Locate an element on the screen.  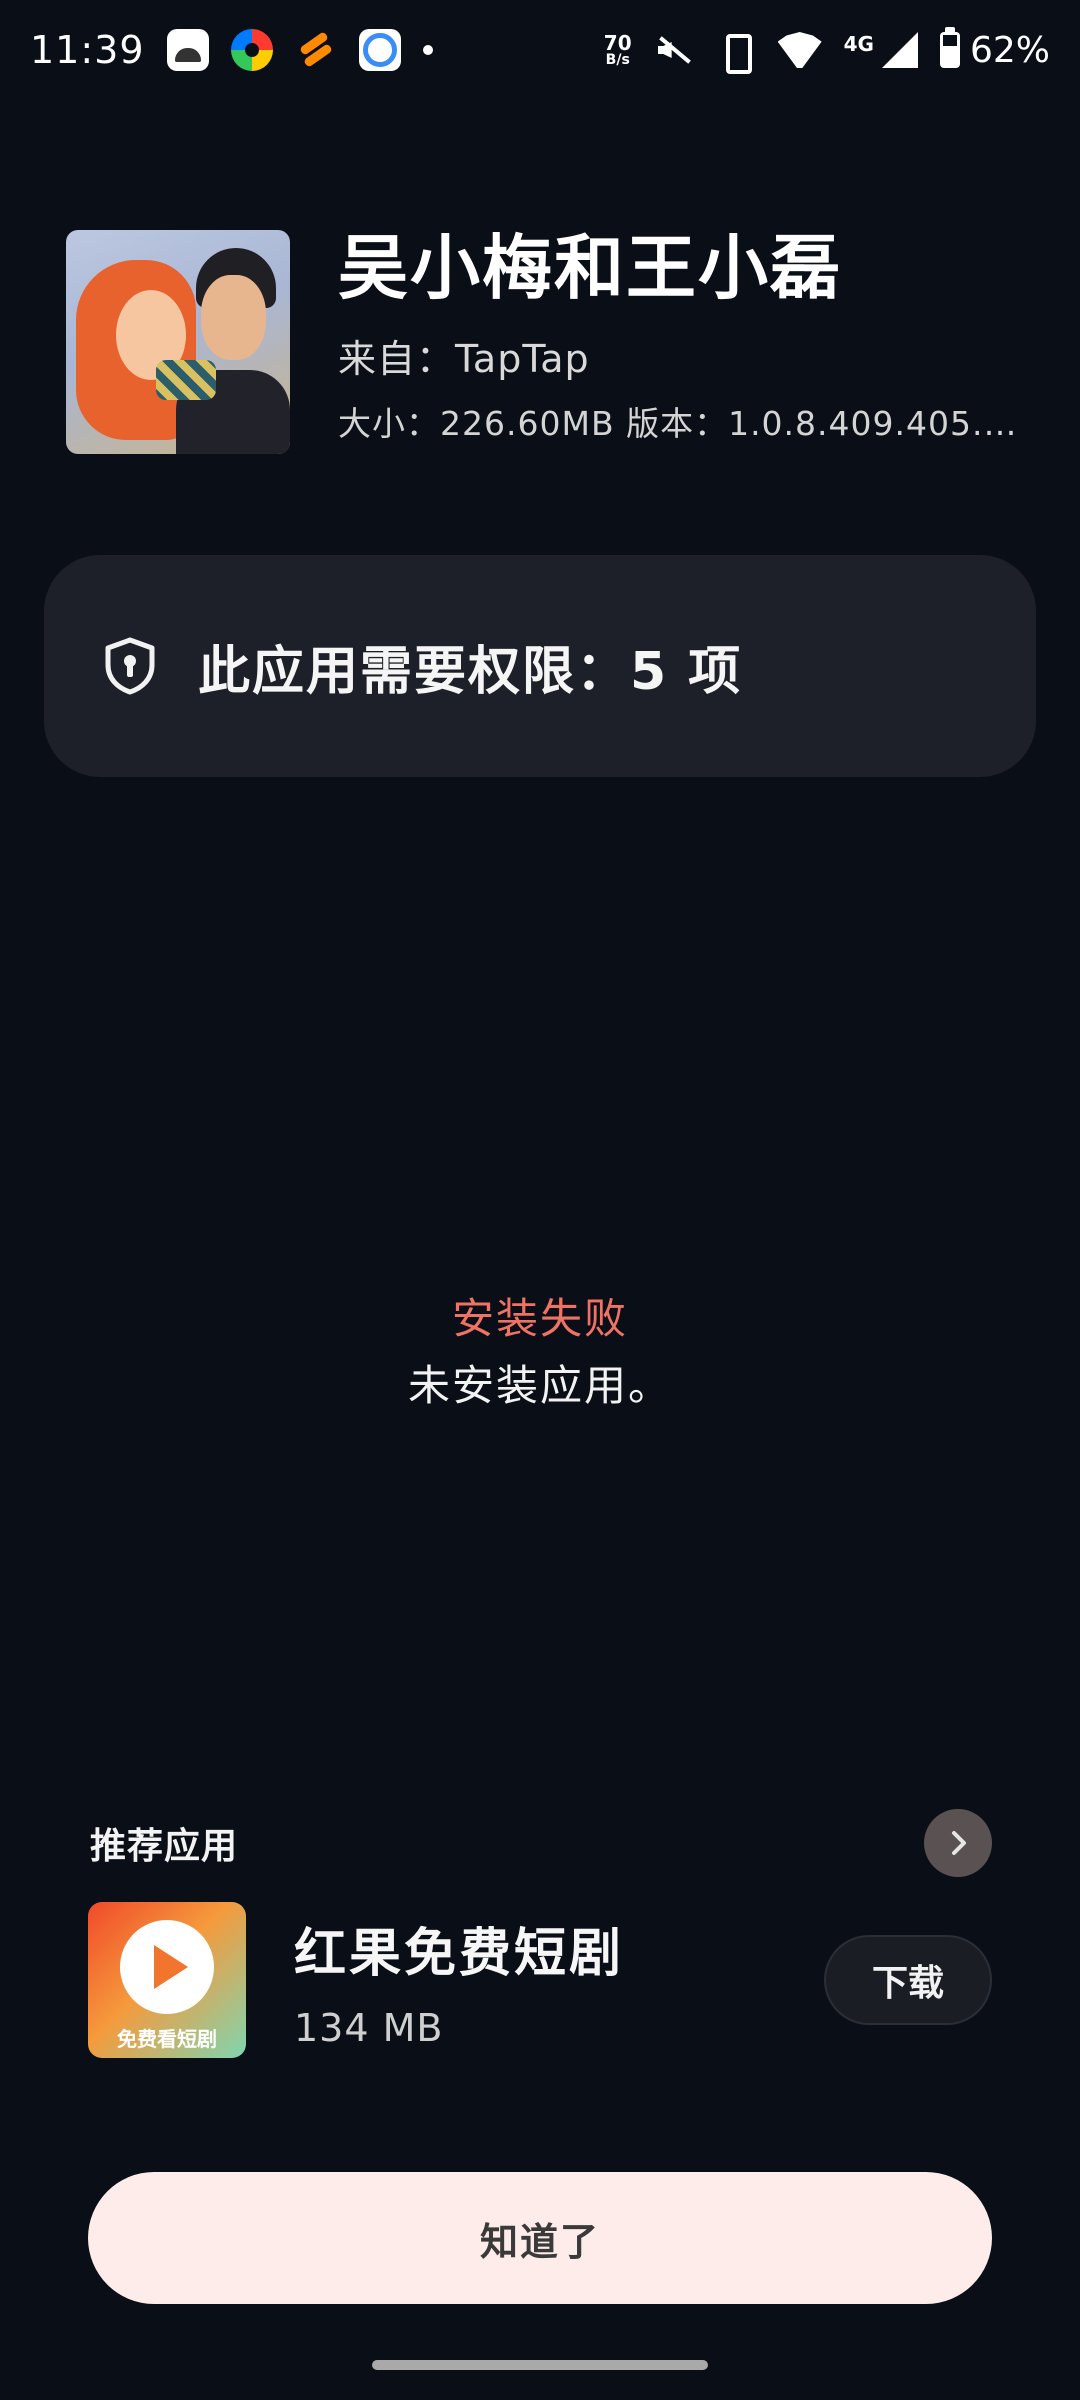
install-status: 安装失败 未安装应用。 is located at coordinates (540, 1349).